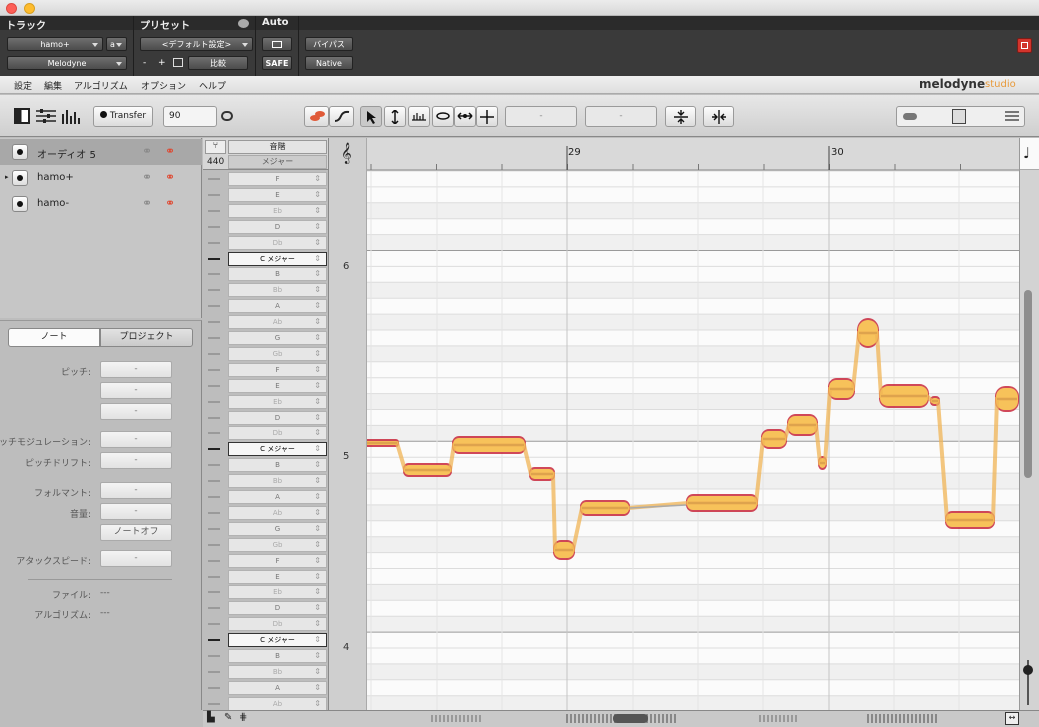 This screenshot has height=727, width=1039. What do you see at coordinates (215, 147) in the screenshot?
I see `tuning-fork-icon: ⑂` at bounding box center [215, 147].